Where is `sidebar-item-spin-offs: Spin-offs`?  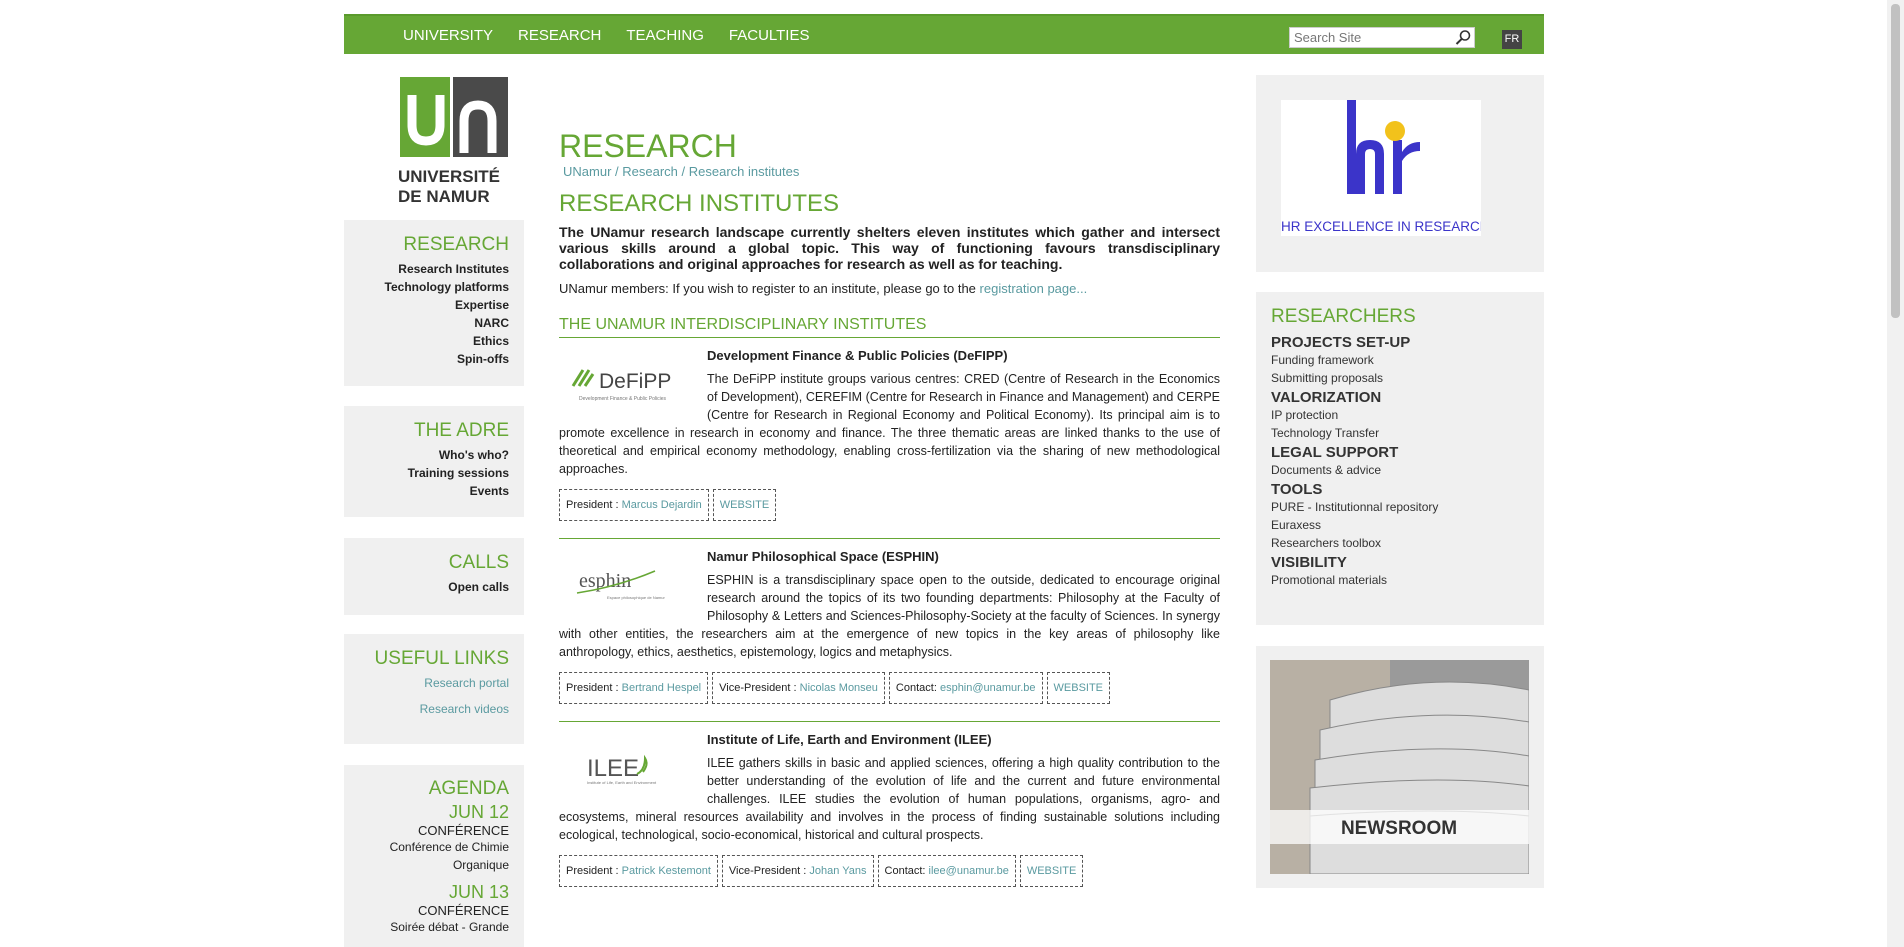 sidebar-item-spin-offs: Spin-offs is located at coordinates (426, 359).